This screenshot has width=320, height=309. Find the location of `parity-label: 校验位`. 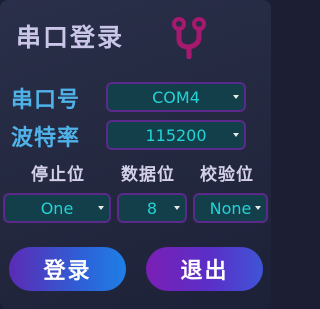

parity-label: 校验位 is located at coordinates (227, 175).